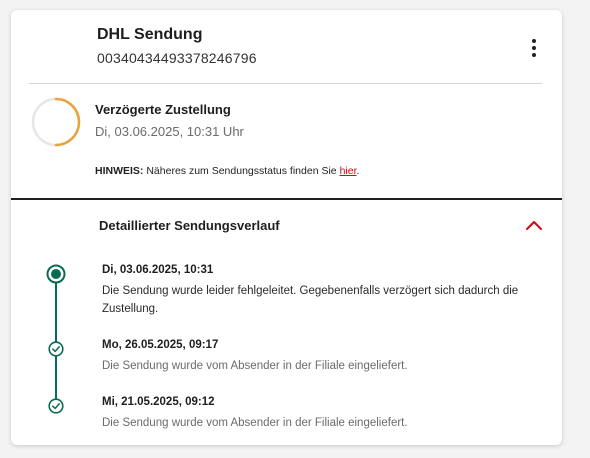  Describe the element at coordinates (285, 83) in the screenshot. I see `divider` at that location.